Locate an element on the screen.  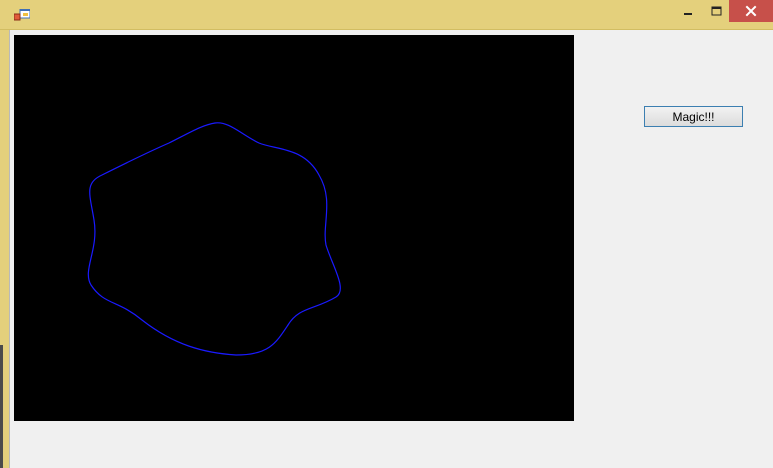
background-window-edge is located at coordinates (1, 406).